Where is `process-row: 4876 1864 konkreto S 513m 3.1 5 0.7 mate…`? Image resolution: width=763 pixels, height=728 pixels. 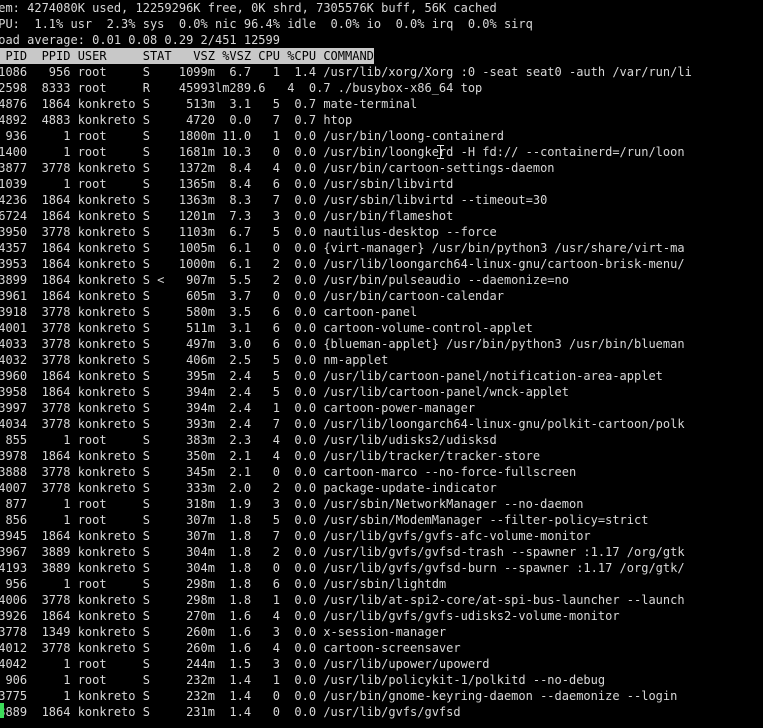
process-row: 4876 1864 konkreto S 513m 3.1 5 0.7 mate… is located at coordinates (209, 104).